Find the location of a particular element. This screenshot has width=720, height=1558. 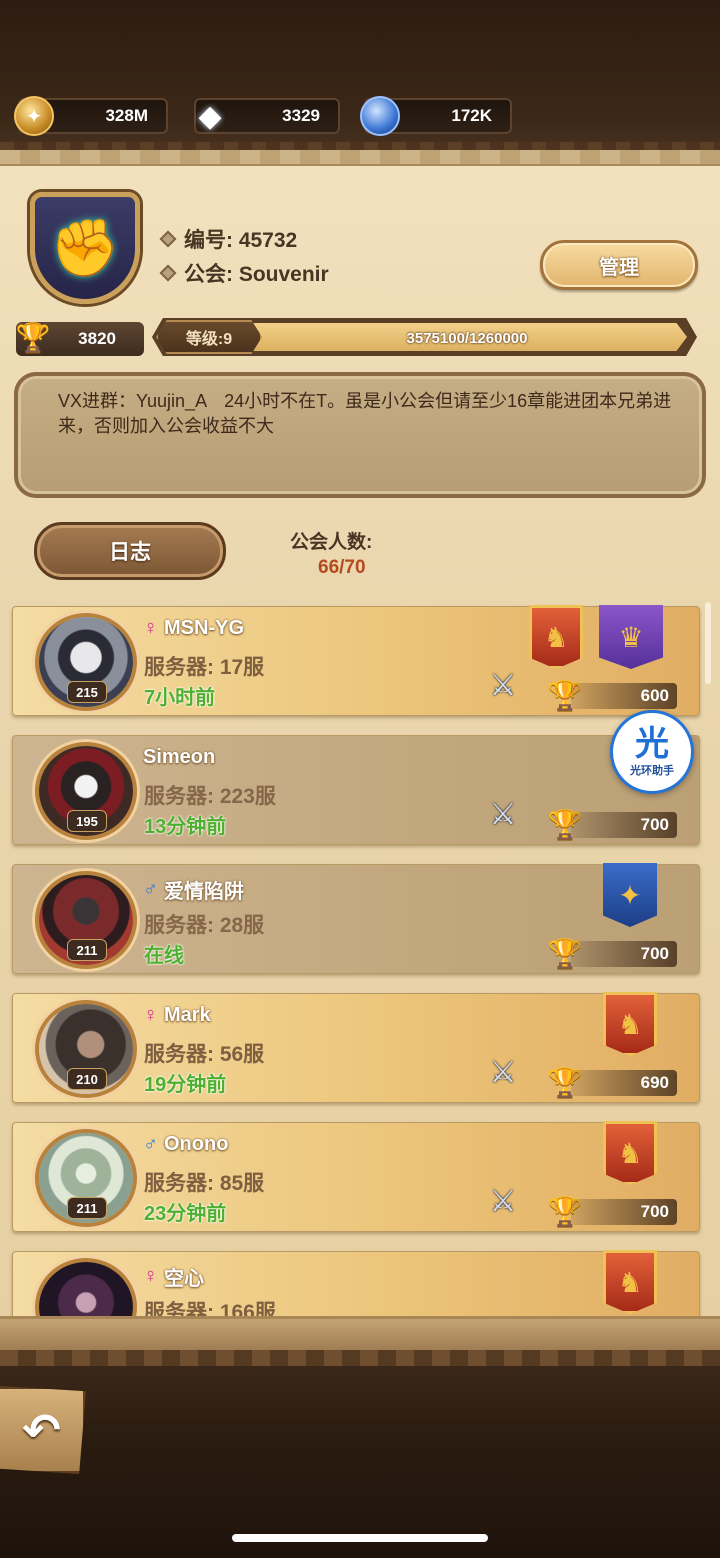

orb-amount: 172K is located at coordinates (471, 115).